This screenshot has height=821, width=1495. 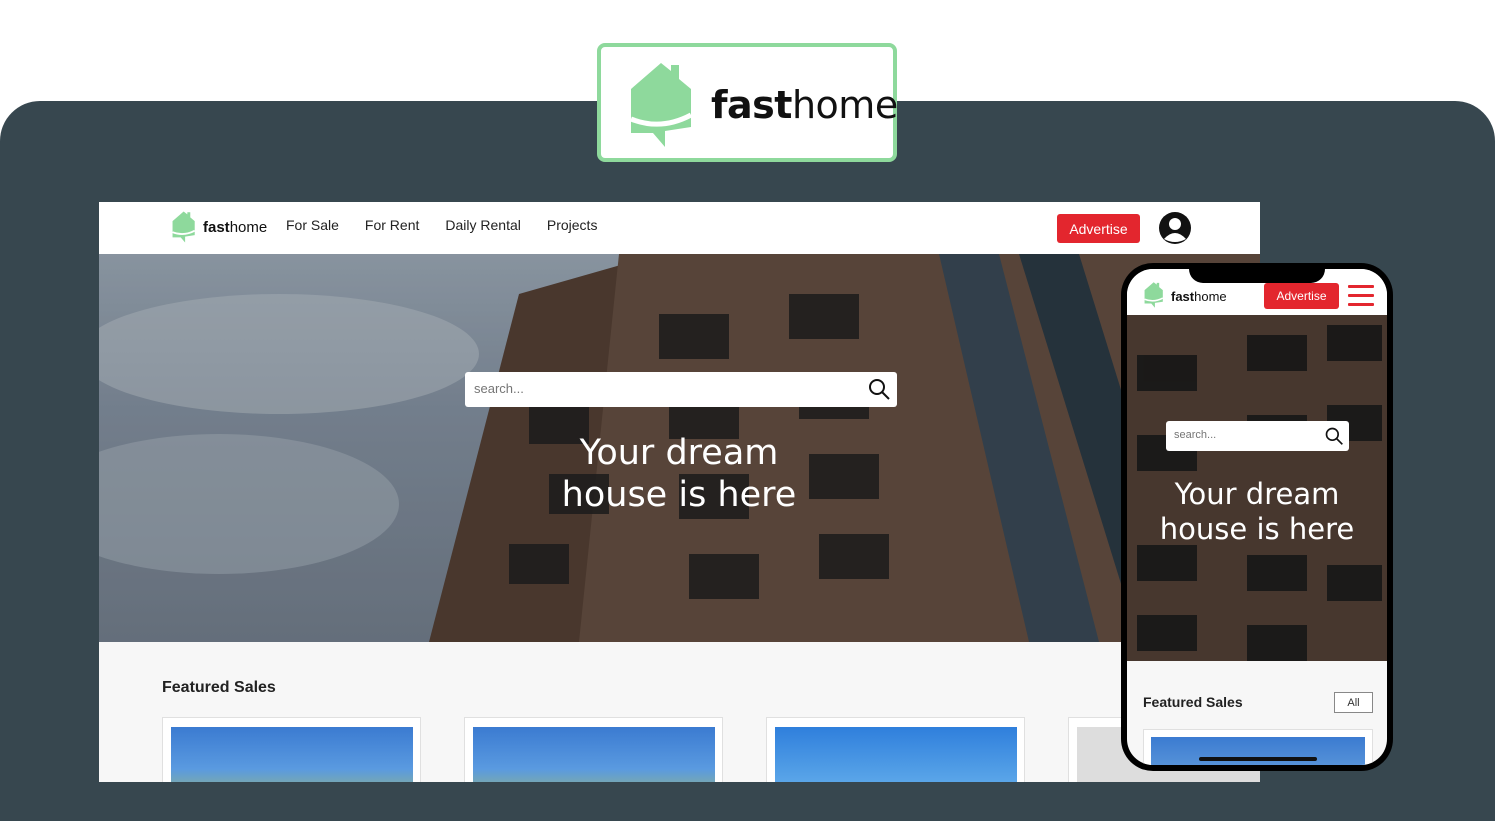 I want to click on phone-notch, so click(x=1257, y=276).